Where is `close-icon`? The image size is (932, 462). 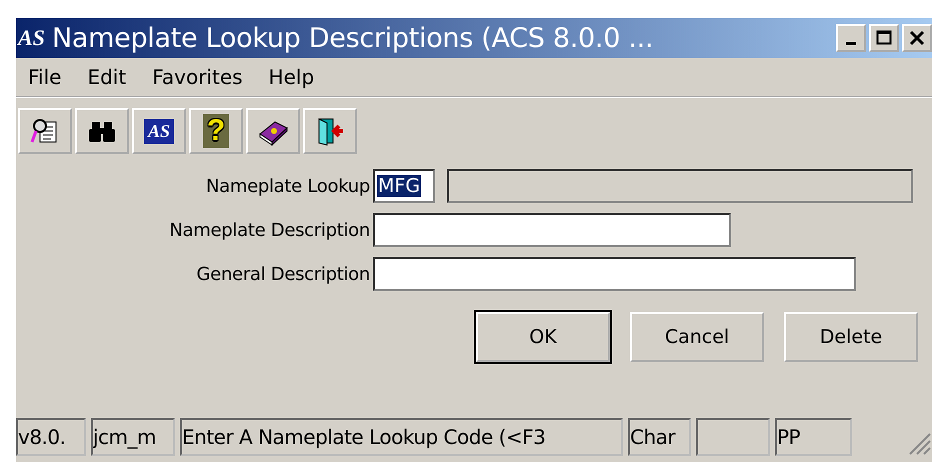
close-icon is located at coordinates (917, 38).